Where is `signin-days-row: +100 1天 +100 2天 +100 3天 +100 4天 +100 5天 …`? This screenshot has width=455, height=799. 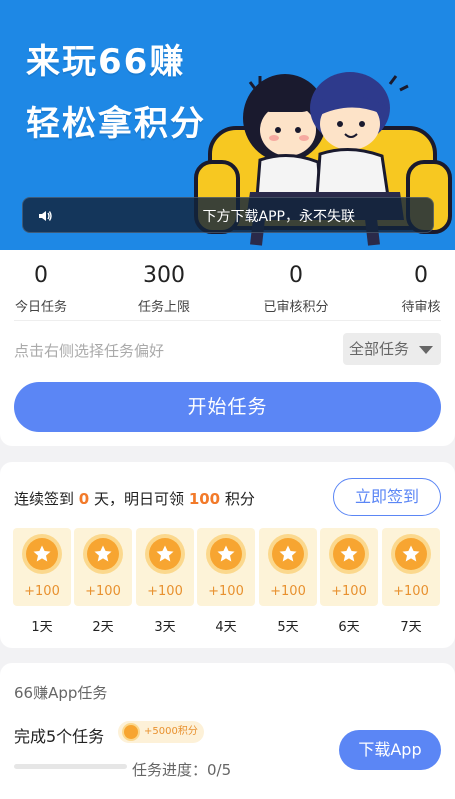 signin-days-row: +100 1天 +100 2天 +100 3天 +100 4天 +100 5天 … is located at coordinates (228, 583).